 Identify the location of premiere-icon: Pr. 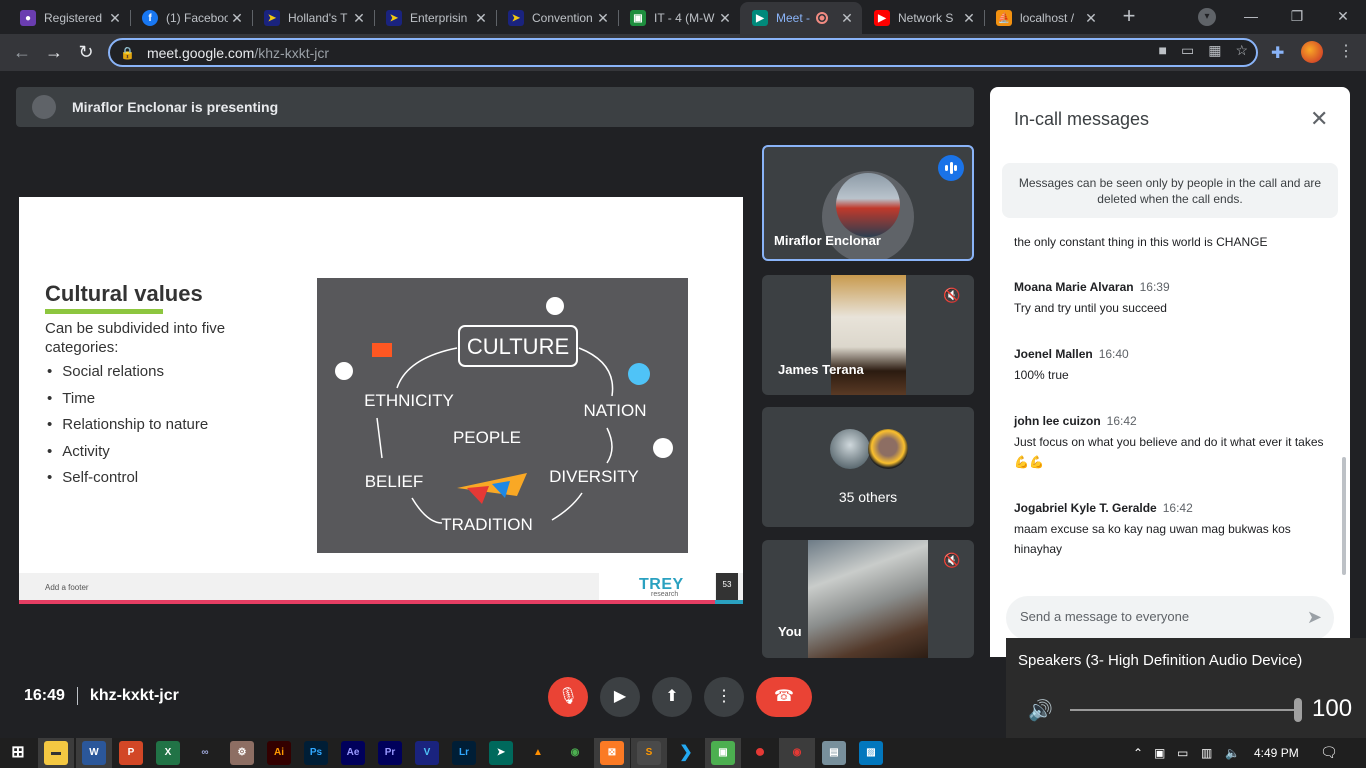
(390, 753).